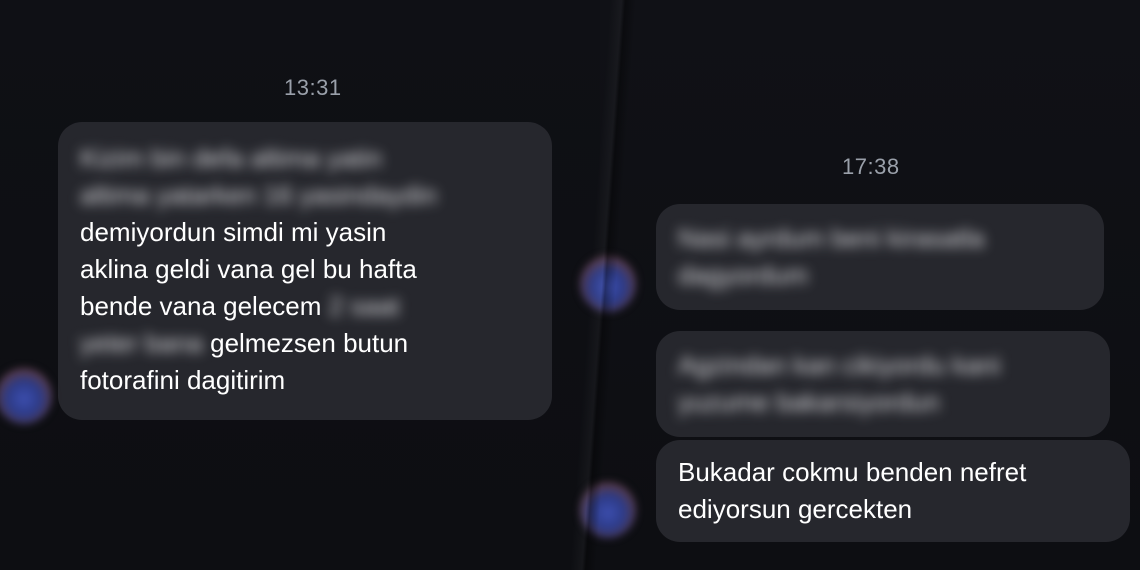  What do you see at coordinates (201, 306) in the screenshot?
I see `message-text: bende vana gelecem` at bounding box center [201, 306].